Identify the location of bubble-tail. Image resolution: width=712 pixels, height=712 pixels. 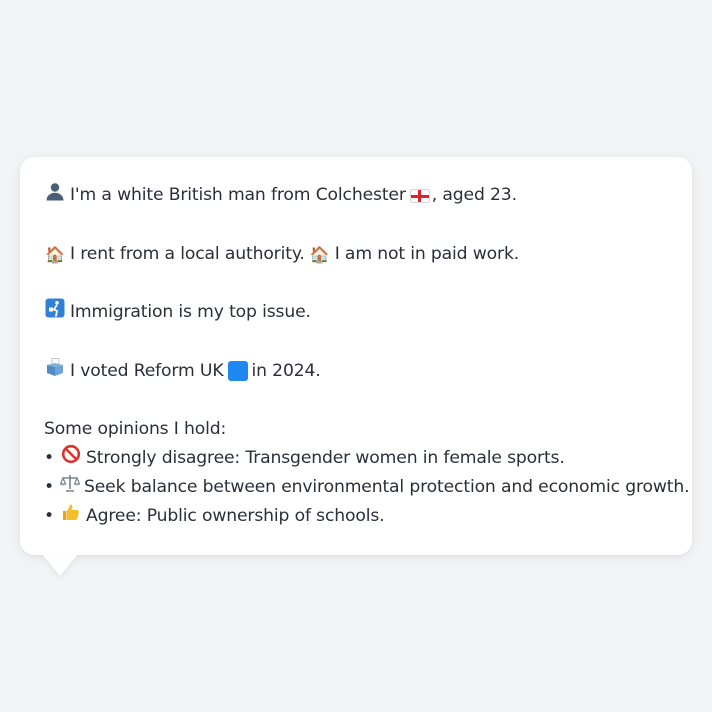
(60, 565).